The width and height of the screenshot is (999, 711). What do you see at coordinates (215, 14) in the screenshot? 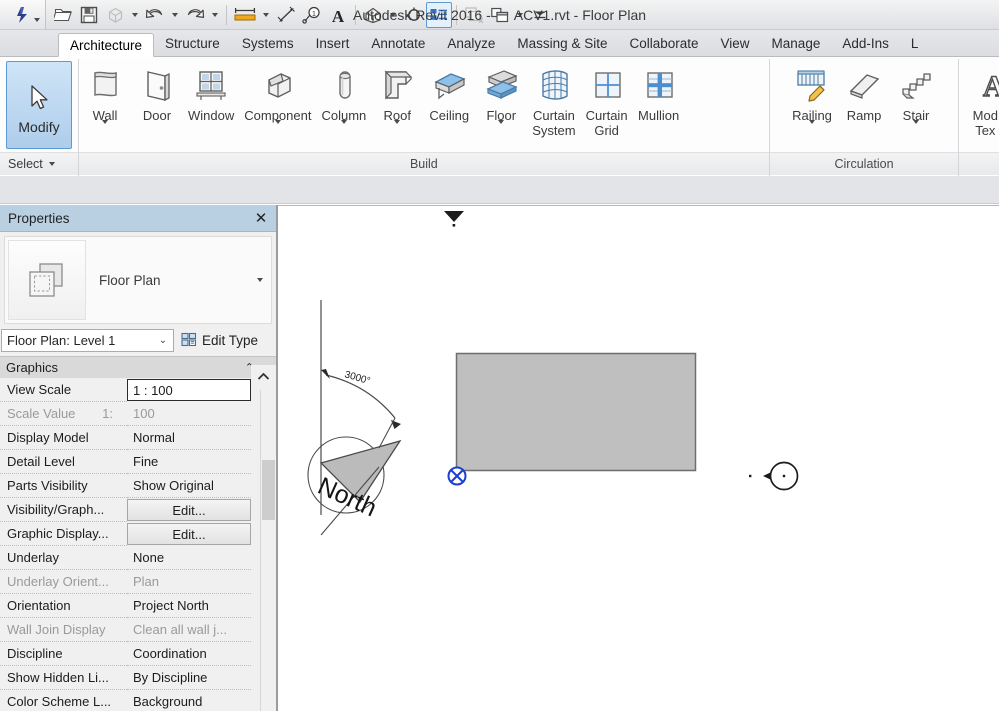
I see `redo-dropdown-caret-icon` at bounding box center [215, 14].